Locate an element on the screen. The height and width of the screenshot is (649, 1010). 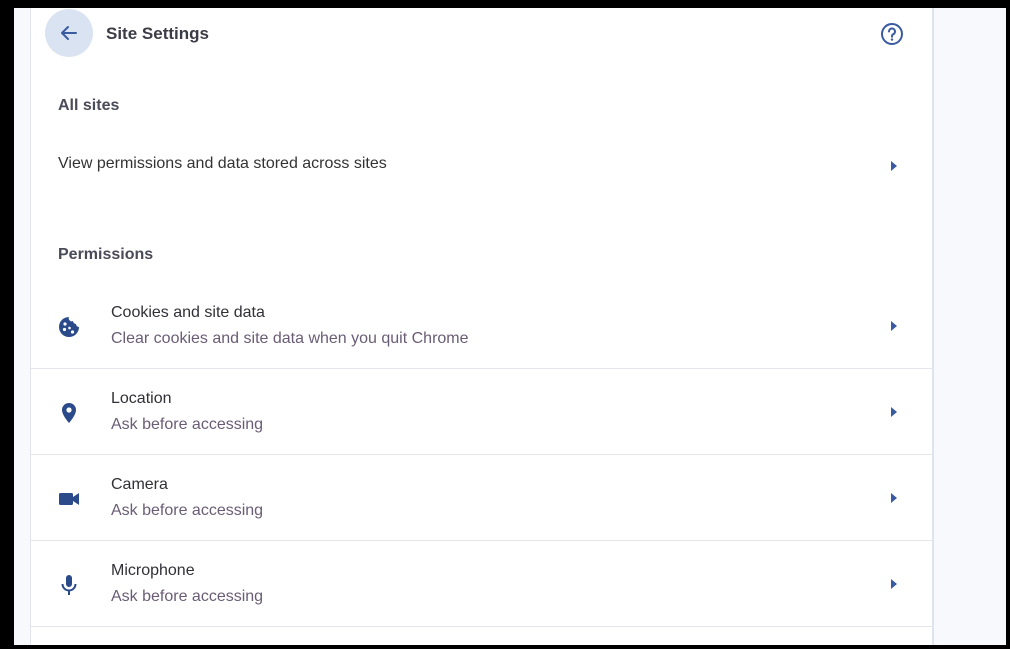
arrow-left-icon is located at coordinates (69, 33).